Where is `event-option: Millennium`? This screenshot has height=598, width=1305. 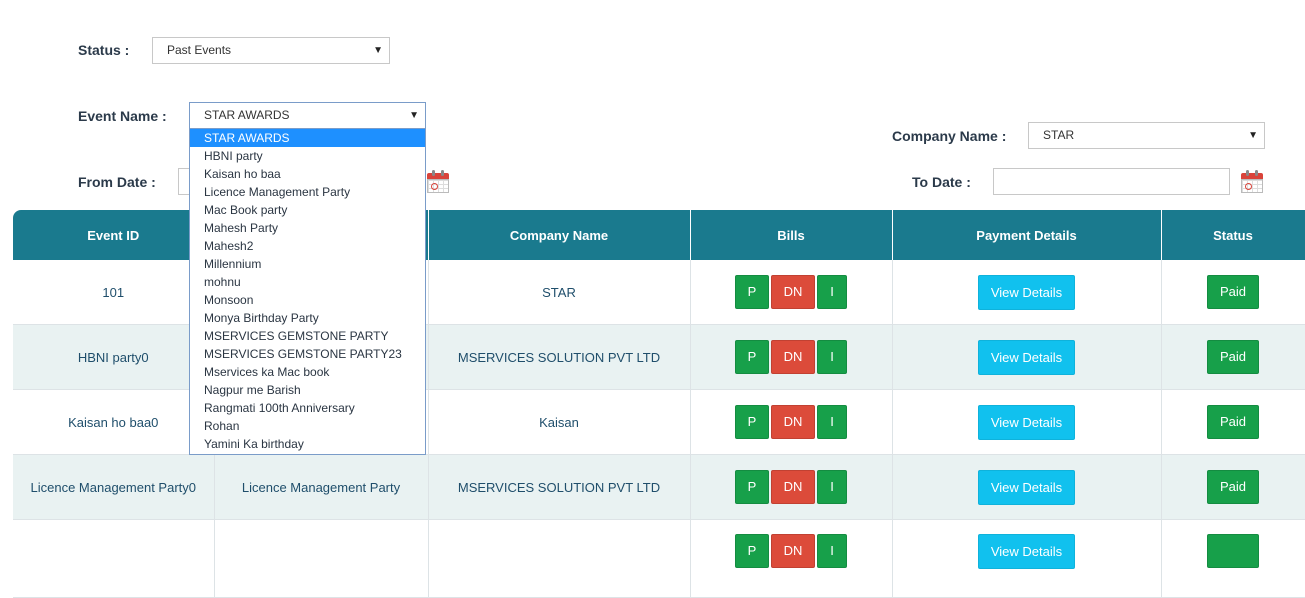 event-option: Millennium is located at coordinates (307, 264).